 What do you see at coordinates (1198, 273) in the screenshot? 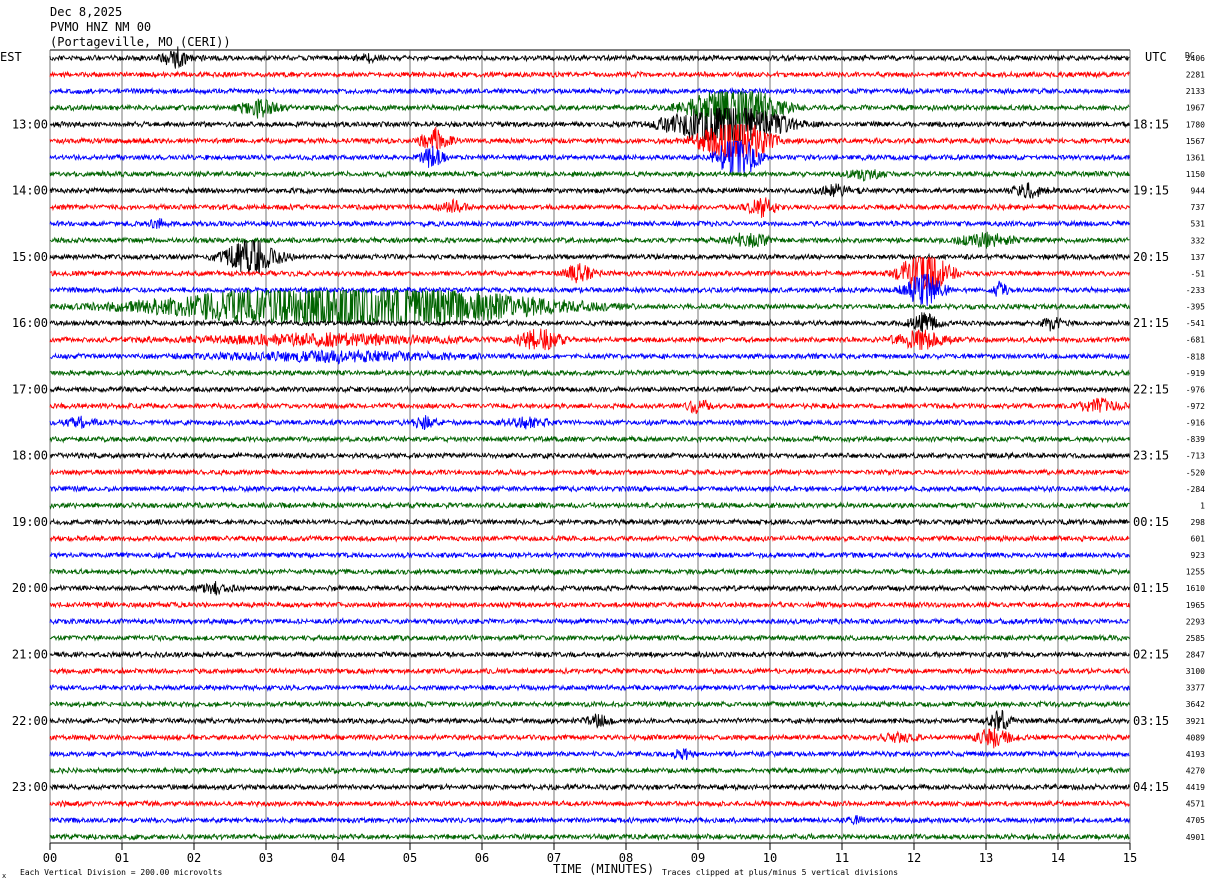
I see `dc-offset-label: -51` at bounding box center [1198, 273].